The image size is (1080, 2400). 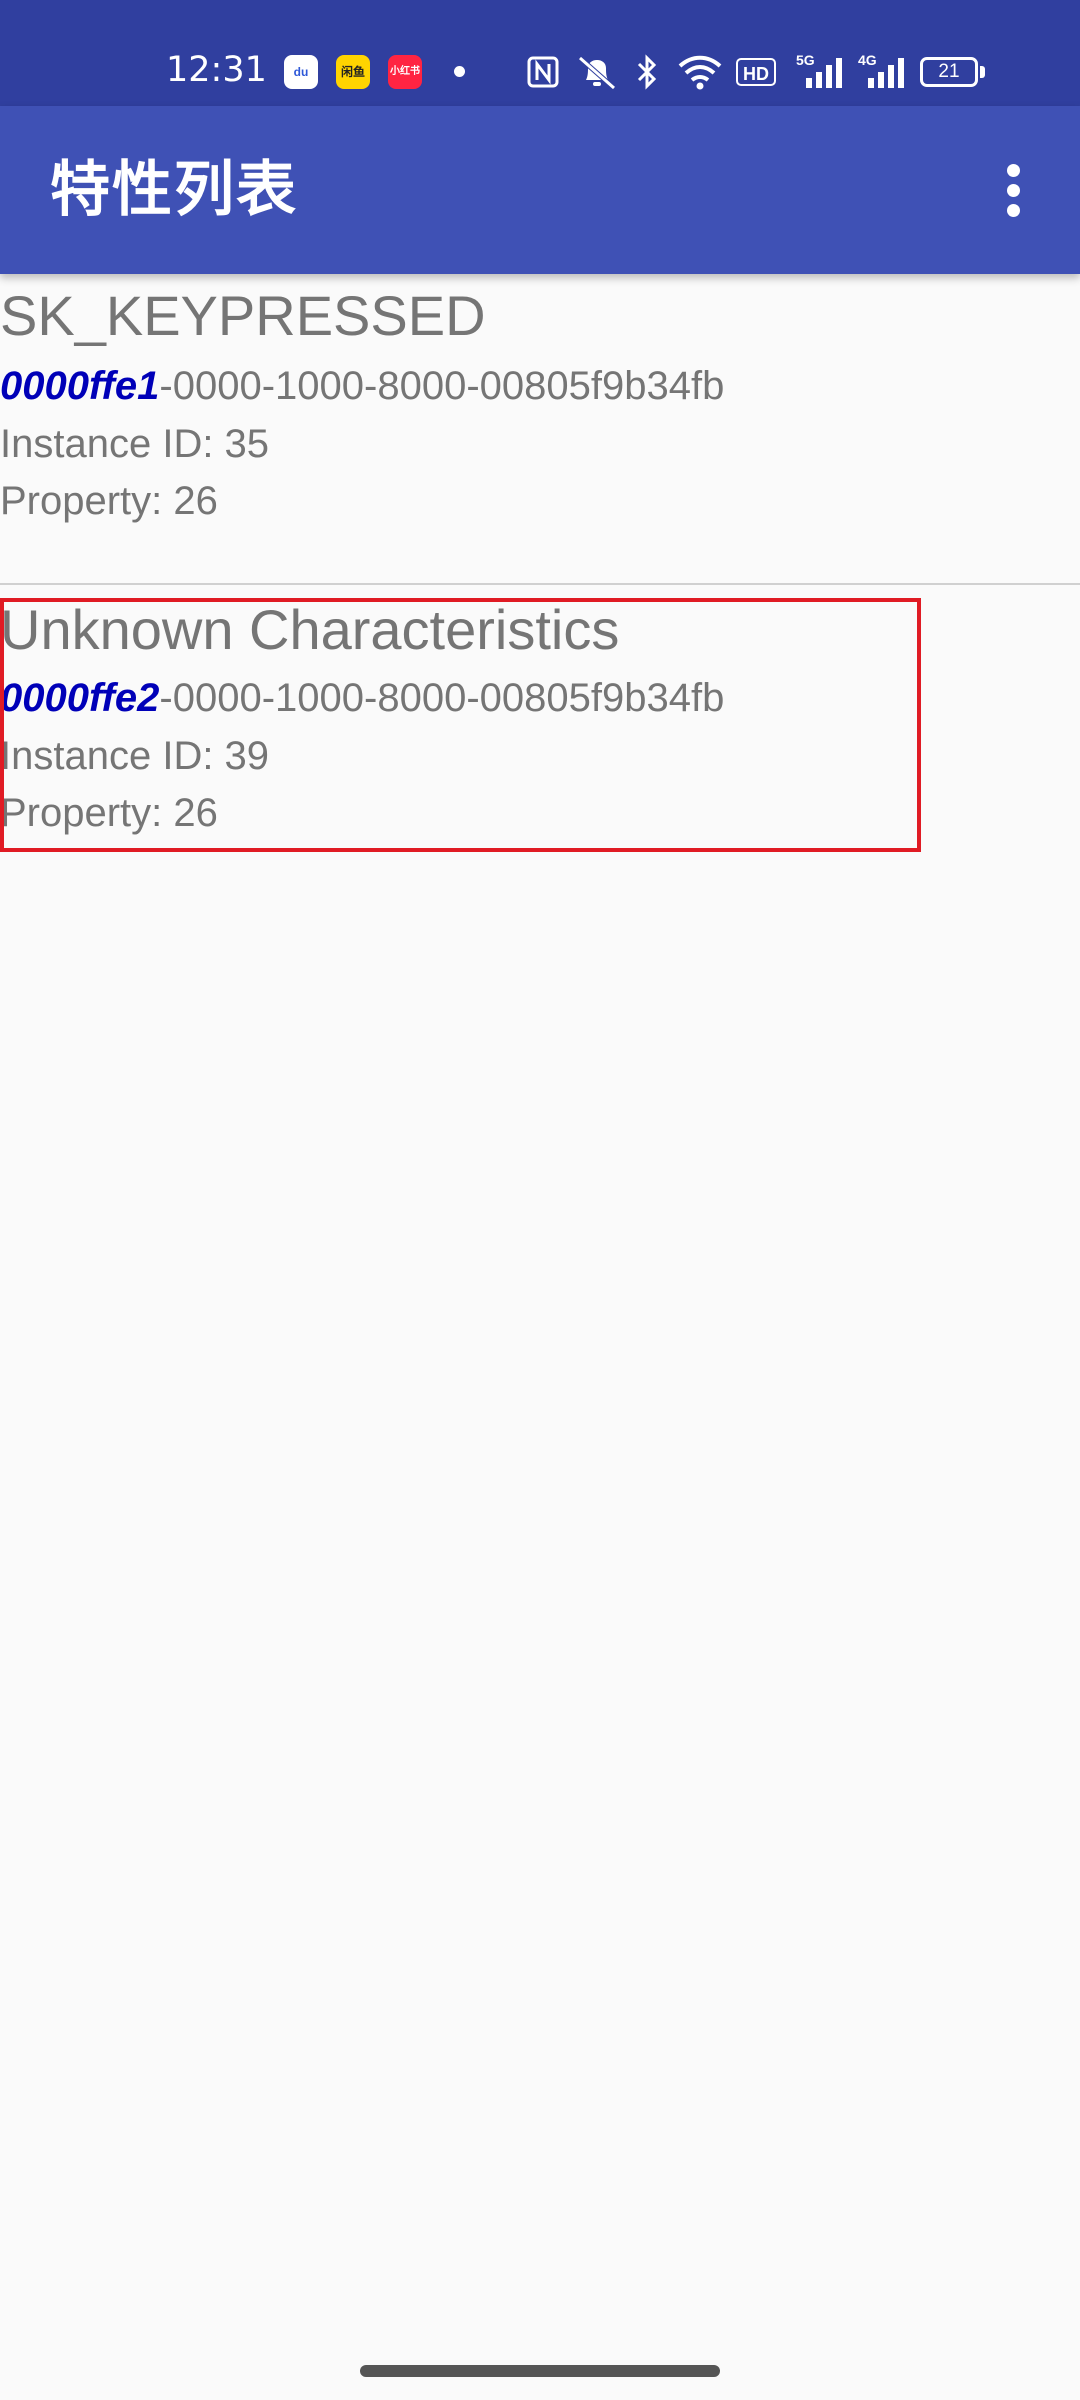 What do you see at coordinates (982, 72) in the screenshot?
I see `battery-tip` at bounding box center [982, 72].